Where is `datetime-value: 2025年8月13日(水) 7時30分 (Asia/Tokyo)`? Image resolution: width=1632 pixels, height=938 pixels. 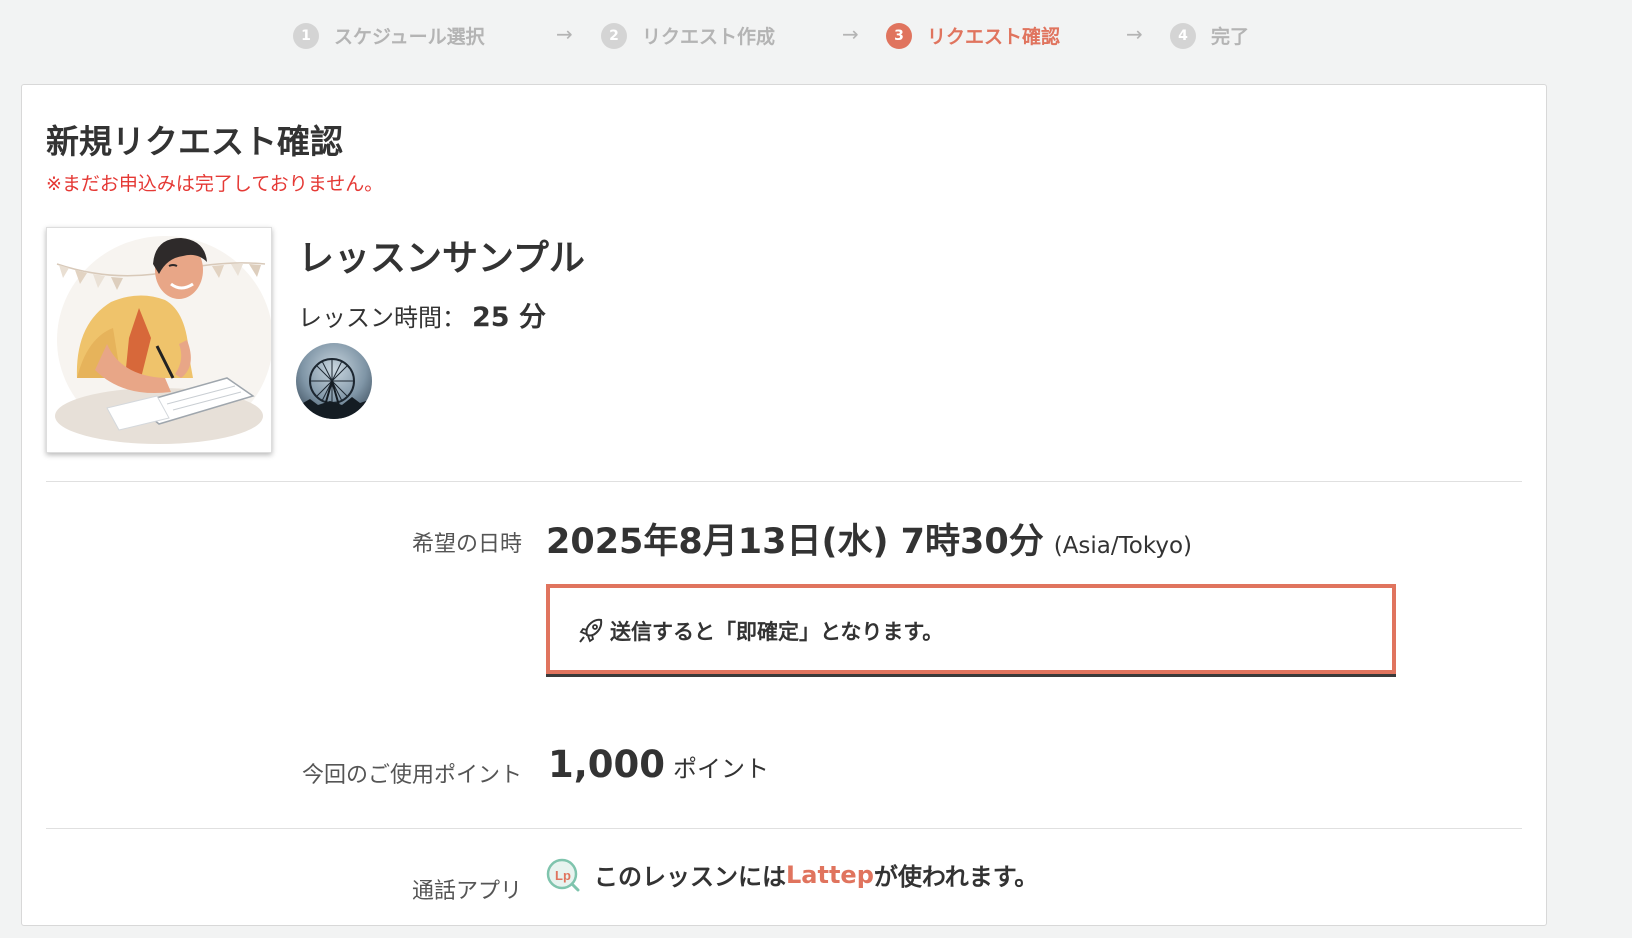 datetime-value: 2025年8月13日(水) 7時30分 (Asia/Tokyo) is located at coordinates (869, 538).